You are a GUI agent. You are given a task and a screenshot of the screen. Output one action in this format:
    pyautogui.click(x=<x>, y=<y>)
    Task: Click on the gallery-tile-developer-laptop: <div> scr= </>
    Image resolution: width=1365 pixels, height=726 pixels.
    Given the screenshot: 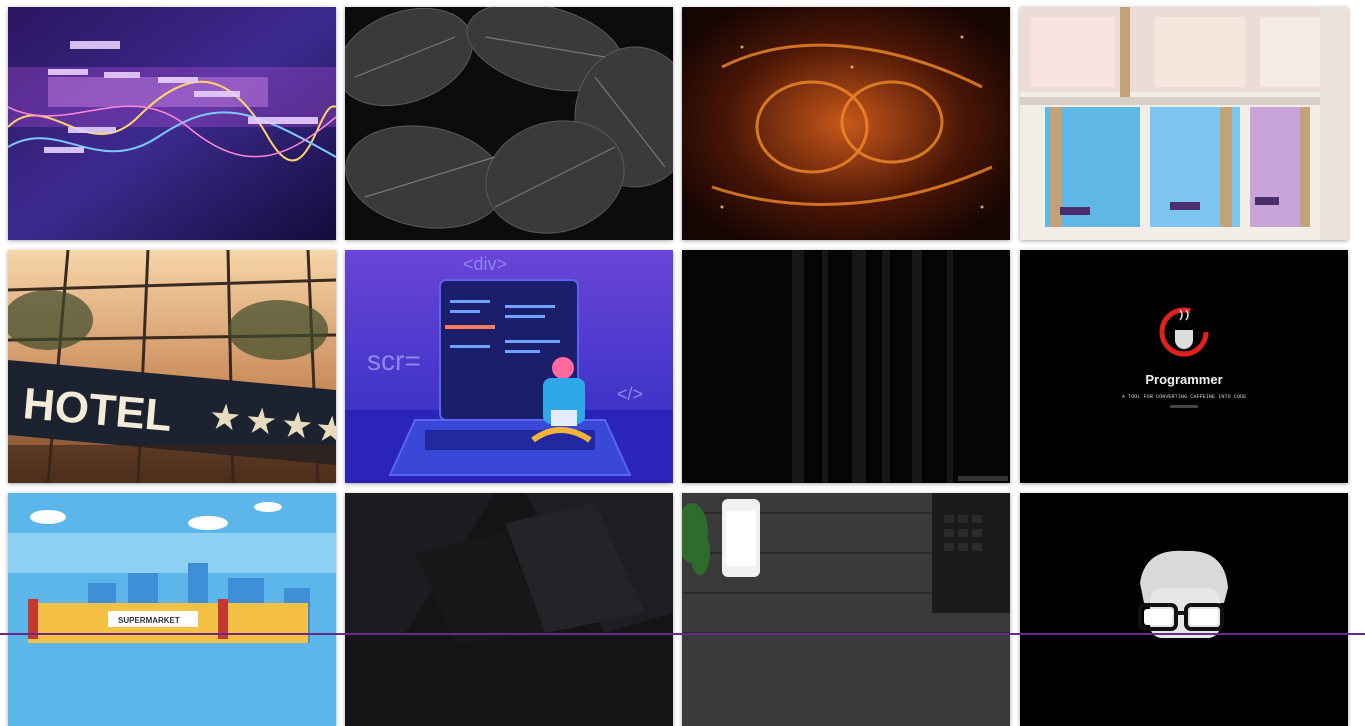 What is the action you would take?
    pyautogui.click(x=509, y=366)
    